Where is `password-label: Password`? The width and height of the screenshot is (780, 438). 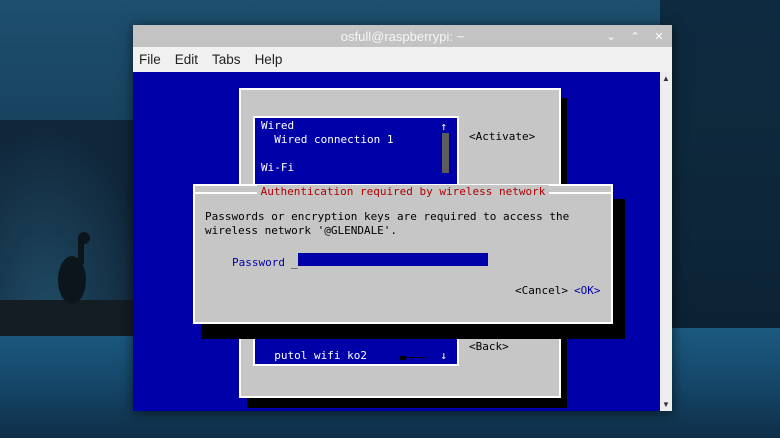
password-label: Password is located at coordinates (258, 262).